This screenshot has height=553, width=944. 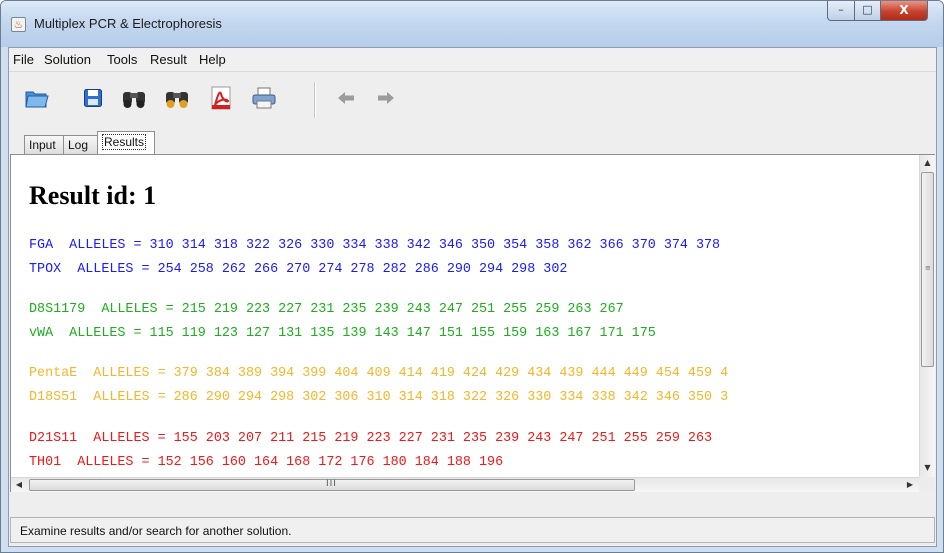 I want to click on pdf-icon, so click(x=221, y=98).